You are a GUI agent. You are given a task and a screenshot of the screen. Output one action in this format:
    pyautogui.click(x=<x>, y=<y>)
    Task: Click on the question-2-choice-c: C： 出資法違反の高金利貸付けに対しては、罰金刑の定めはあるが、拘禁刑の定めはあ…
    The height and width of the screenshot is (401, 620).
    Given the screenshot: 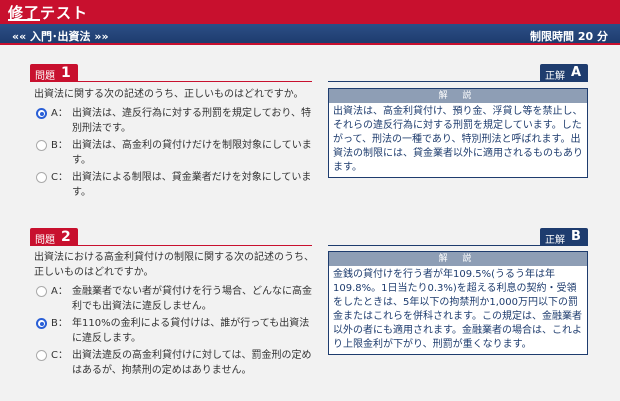 What is the action you would take?
    pyautogui.click(x=175, y=363)
    